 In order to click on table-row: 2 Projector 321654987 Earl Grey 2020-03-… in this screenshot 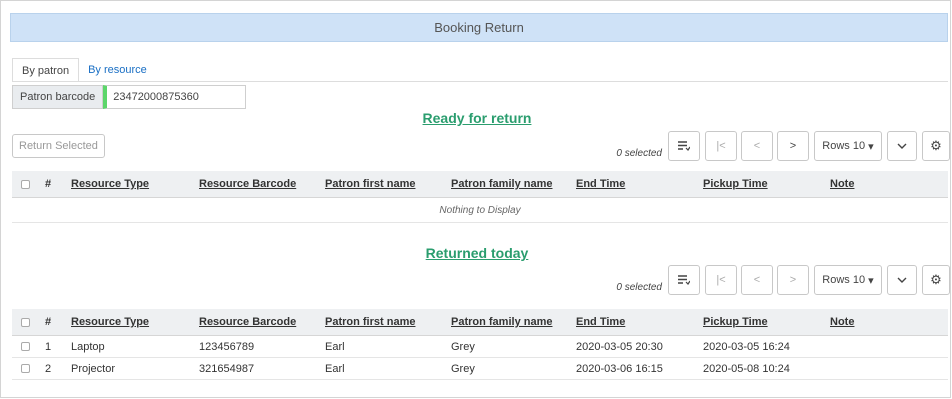, I will do `click(480, 369)`.